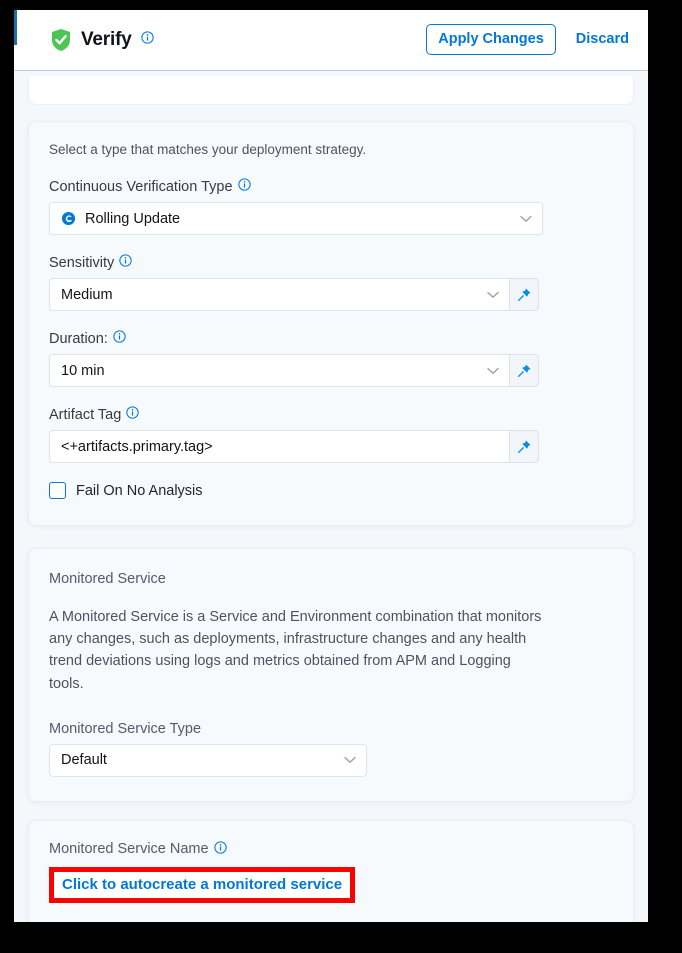 Image resolution: width=682 pixels, height=953 pixels. I want to click on monitored-service-type-row: Default, so click(331, 760).